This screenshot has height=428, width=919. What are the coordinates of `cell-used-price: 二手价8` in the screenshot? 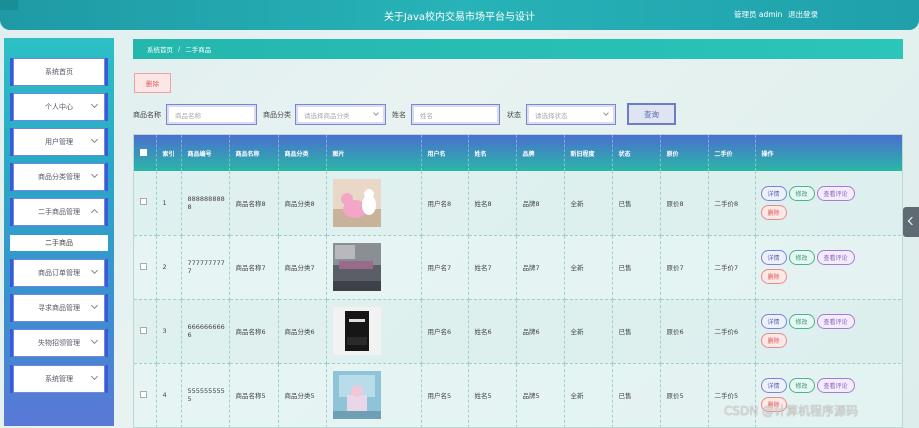 It's located at (732, 203).